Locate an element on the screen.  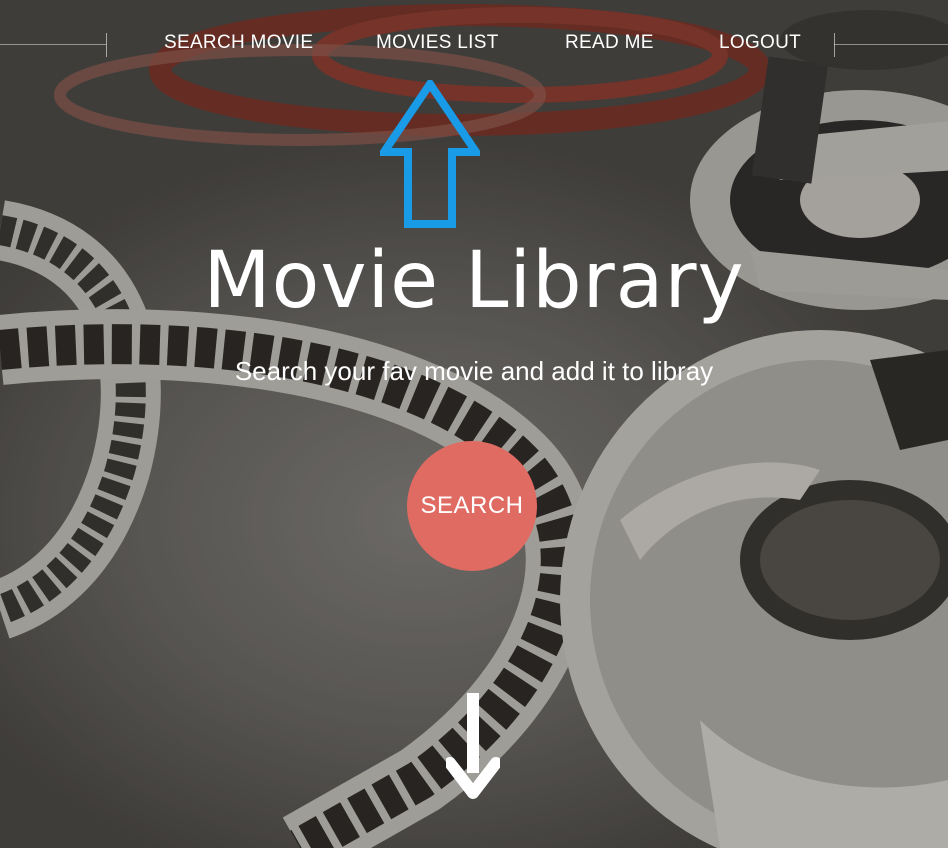
search-button: SEARCH is located at coordinates (472, 506).